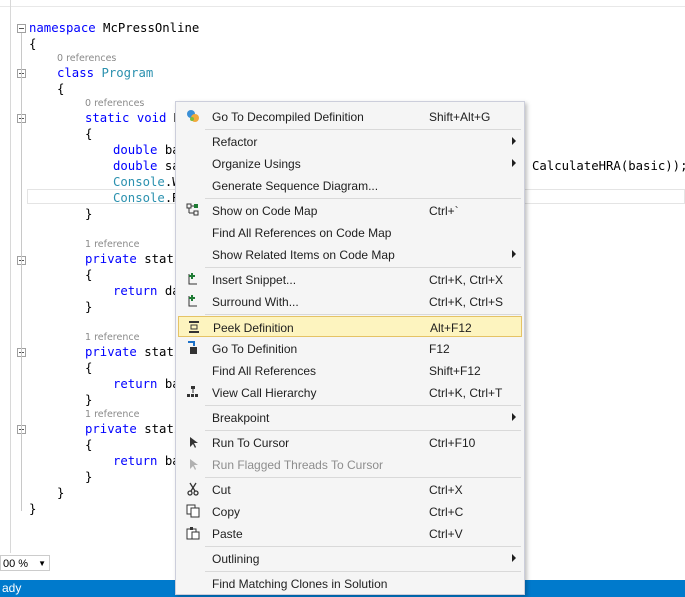 The height and width of the screenshot is (597, 685). Describe the element at coordinates (105, 73) in the screenshot. I see `code-line: class Program` at that location.